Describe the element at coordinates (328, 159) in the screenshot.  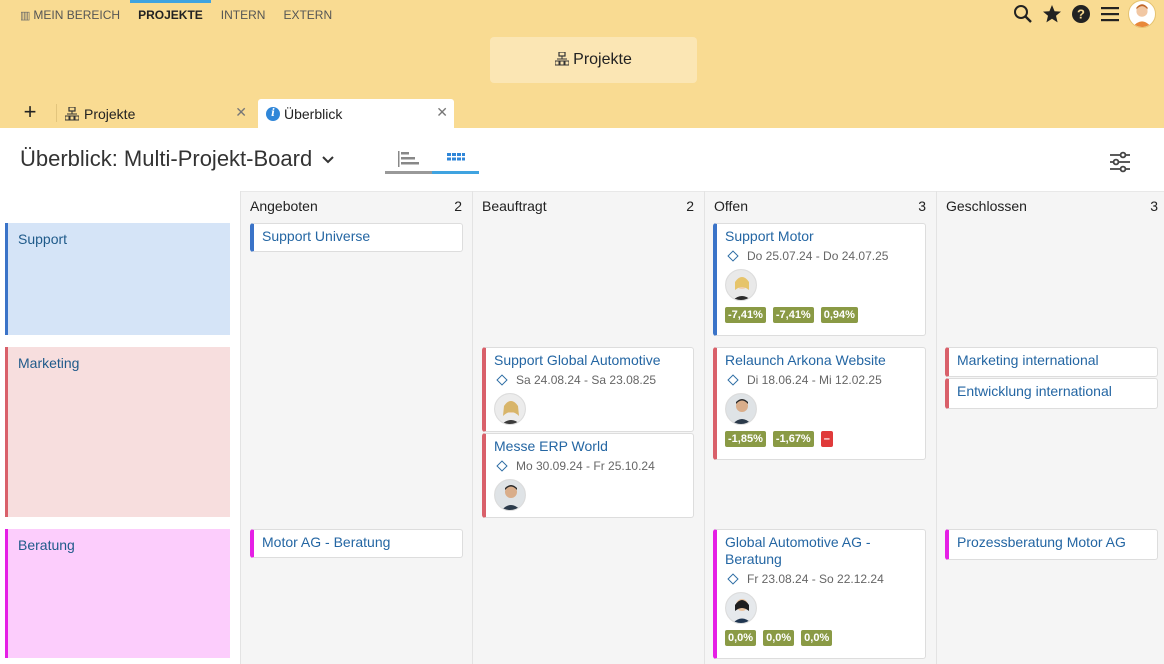
I see `chevron-down-icon` at that location.